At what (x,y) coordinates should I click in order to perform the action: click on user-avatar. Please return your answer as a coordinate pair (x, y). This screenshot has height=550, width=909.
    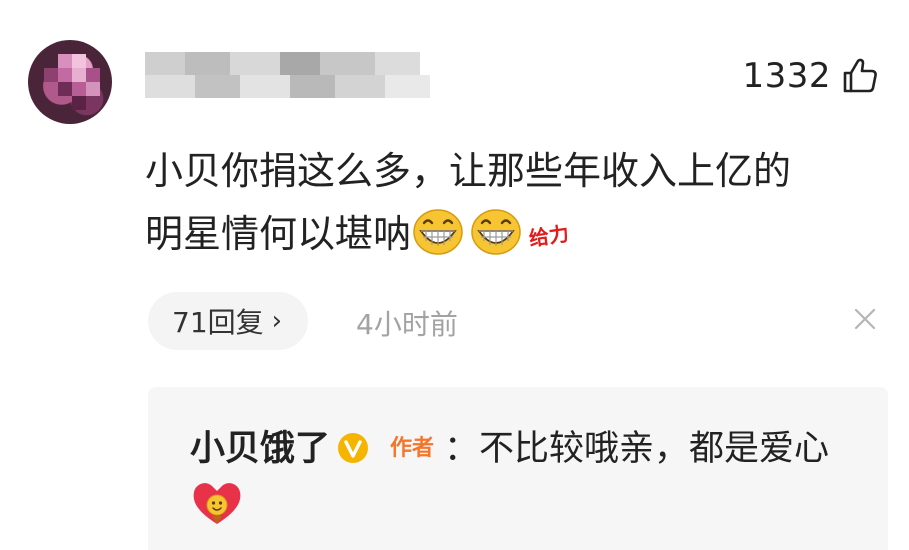
    Looking at the image, I should click on (70, 82).